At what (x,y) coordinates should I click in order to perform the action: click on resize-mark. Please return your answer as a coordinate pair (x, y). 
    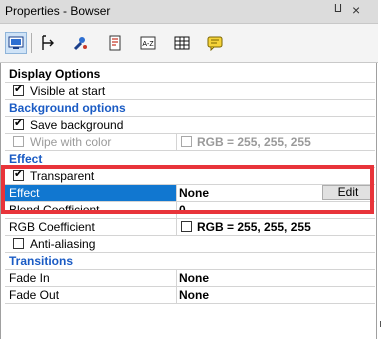
    Looking at the image, I should click on (380, 324).